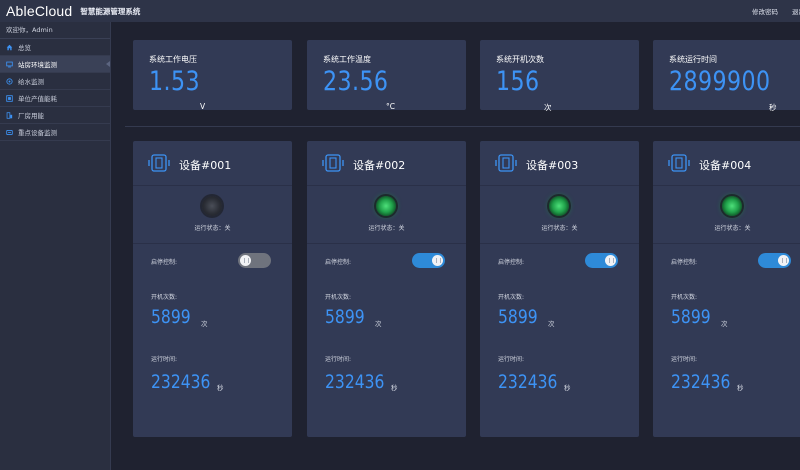 Image resolution: width=800 pixels, height=470 pixels. What do you see at coordinates (174, 81) in the screenshot?
I see `stat-value: 1.53` at bounding box center [174, 81].